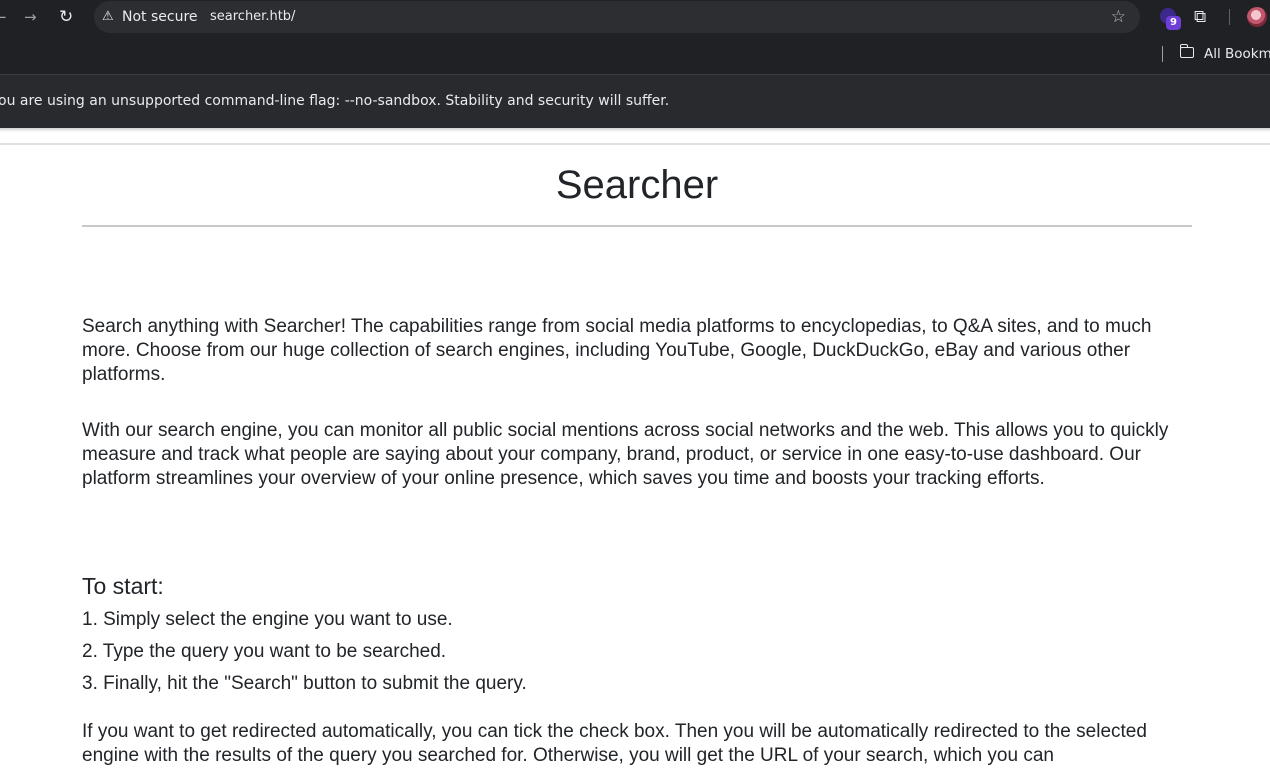 This screenshot has width=1270, height=768. I want to click on address-bar: ⚠ Not secure searcher.htb/ ☆, so click(617, 17).